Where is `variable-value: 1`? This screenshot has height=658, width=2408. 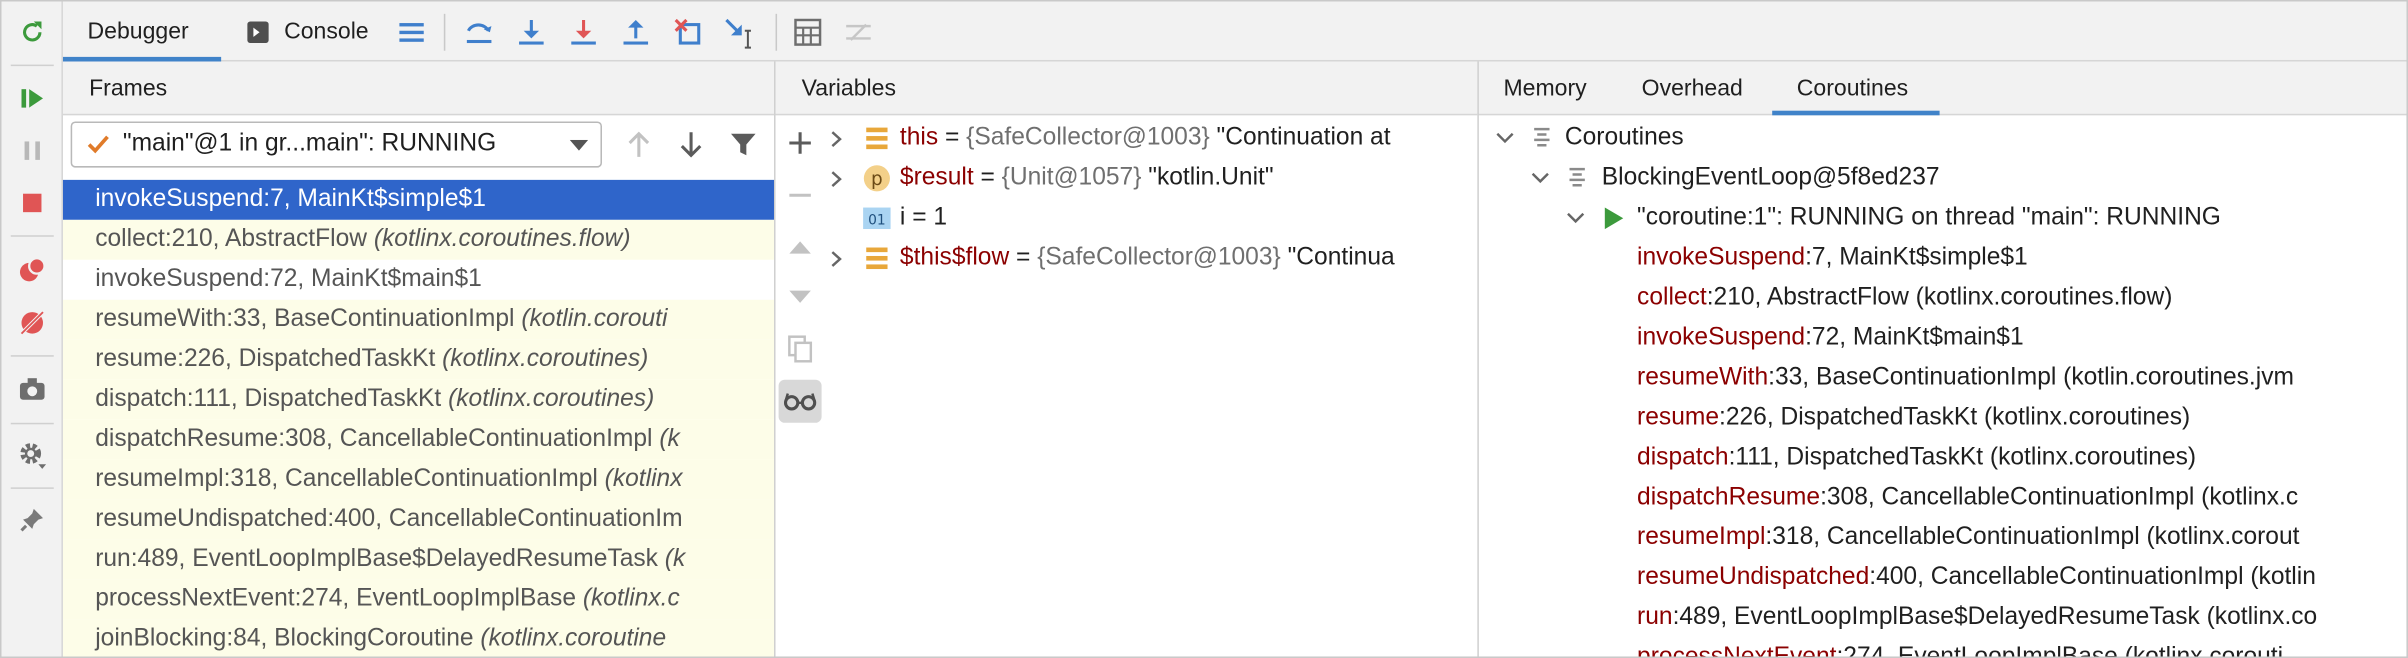
variable-value: 1 is located at coordinates (940, 217).